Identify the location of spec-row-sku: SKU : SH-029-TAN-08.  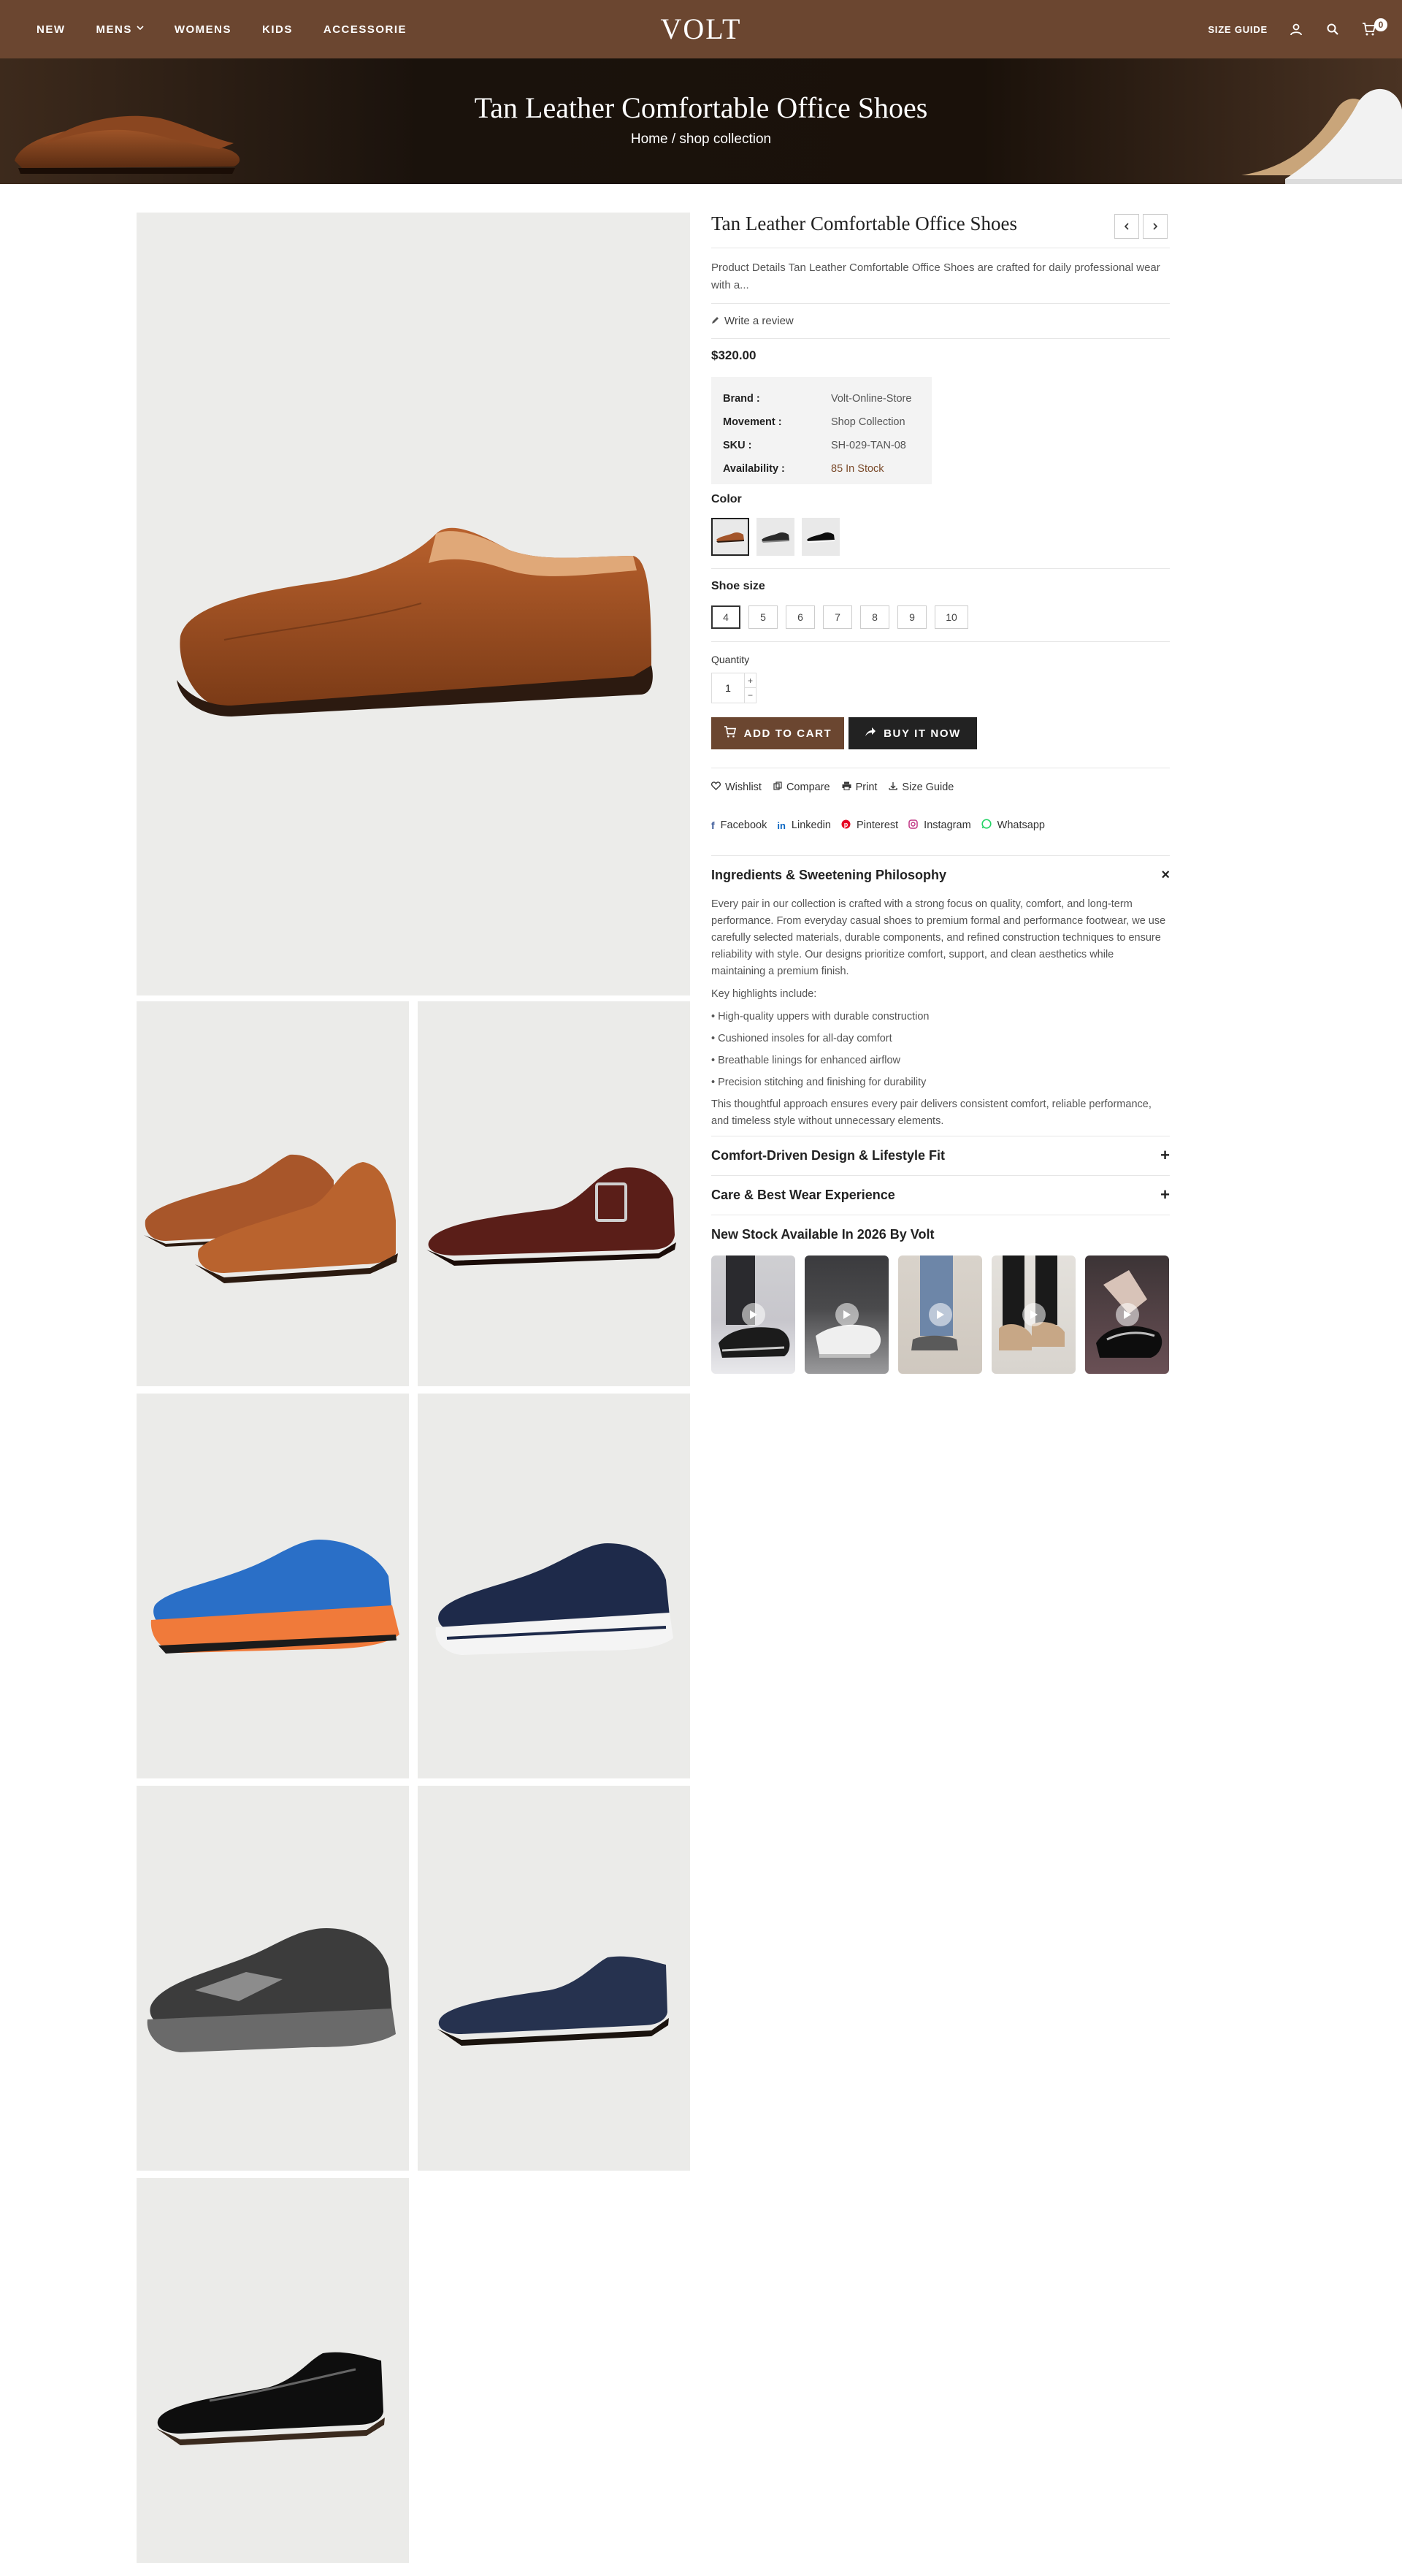
(821, 445).